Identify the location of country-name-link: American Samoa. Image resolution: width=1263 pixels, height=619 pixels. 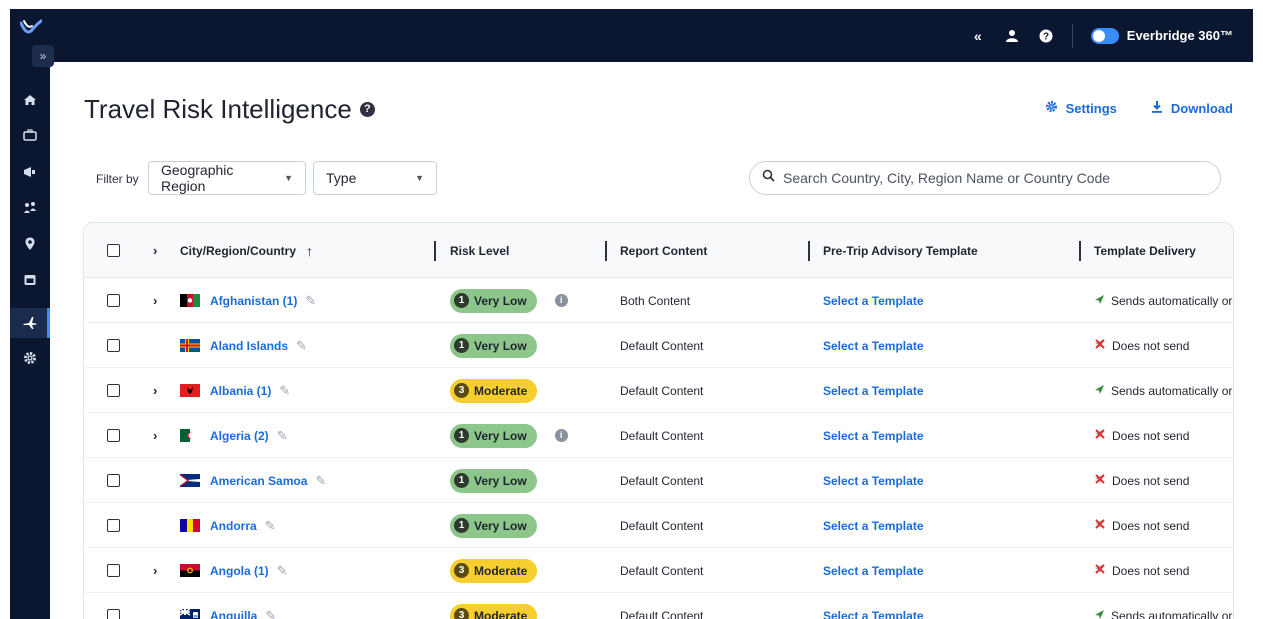
(258, 481).